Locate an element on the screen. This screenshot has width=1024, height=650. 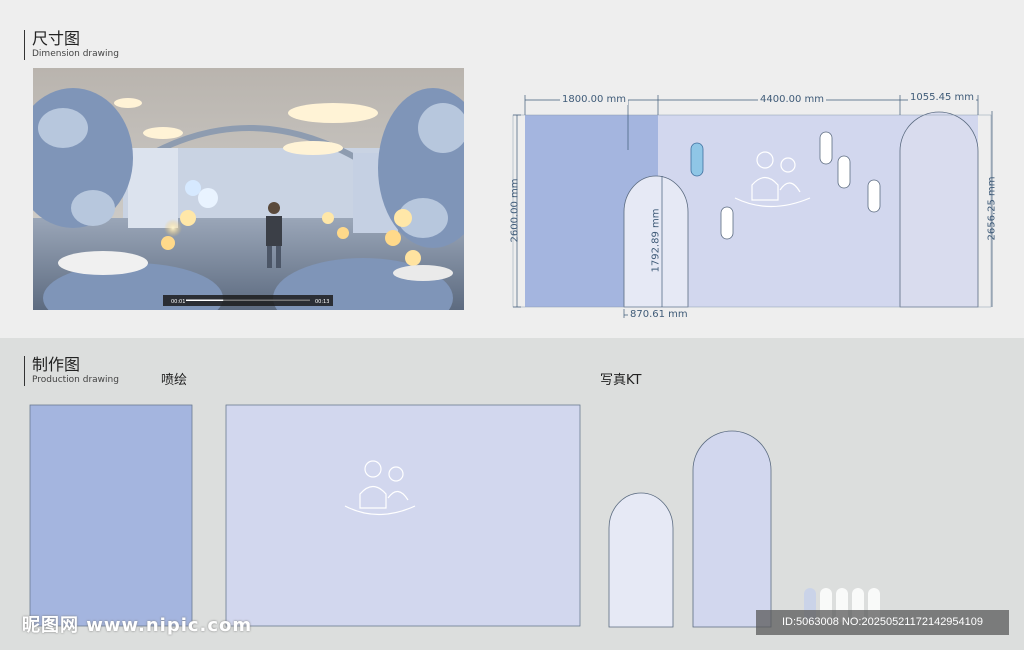
dim-width-arch: 870.61 mm is located at coordinates (659, 314).